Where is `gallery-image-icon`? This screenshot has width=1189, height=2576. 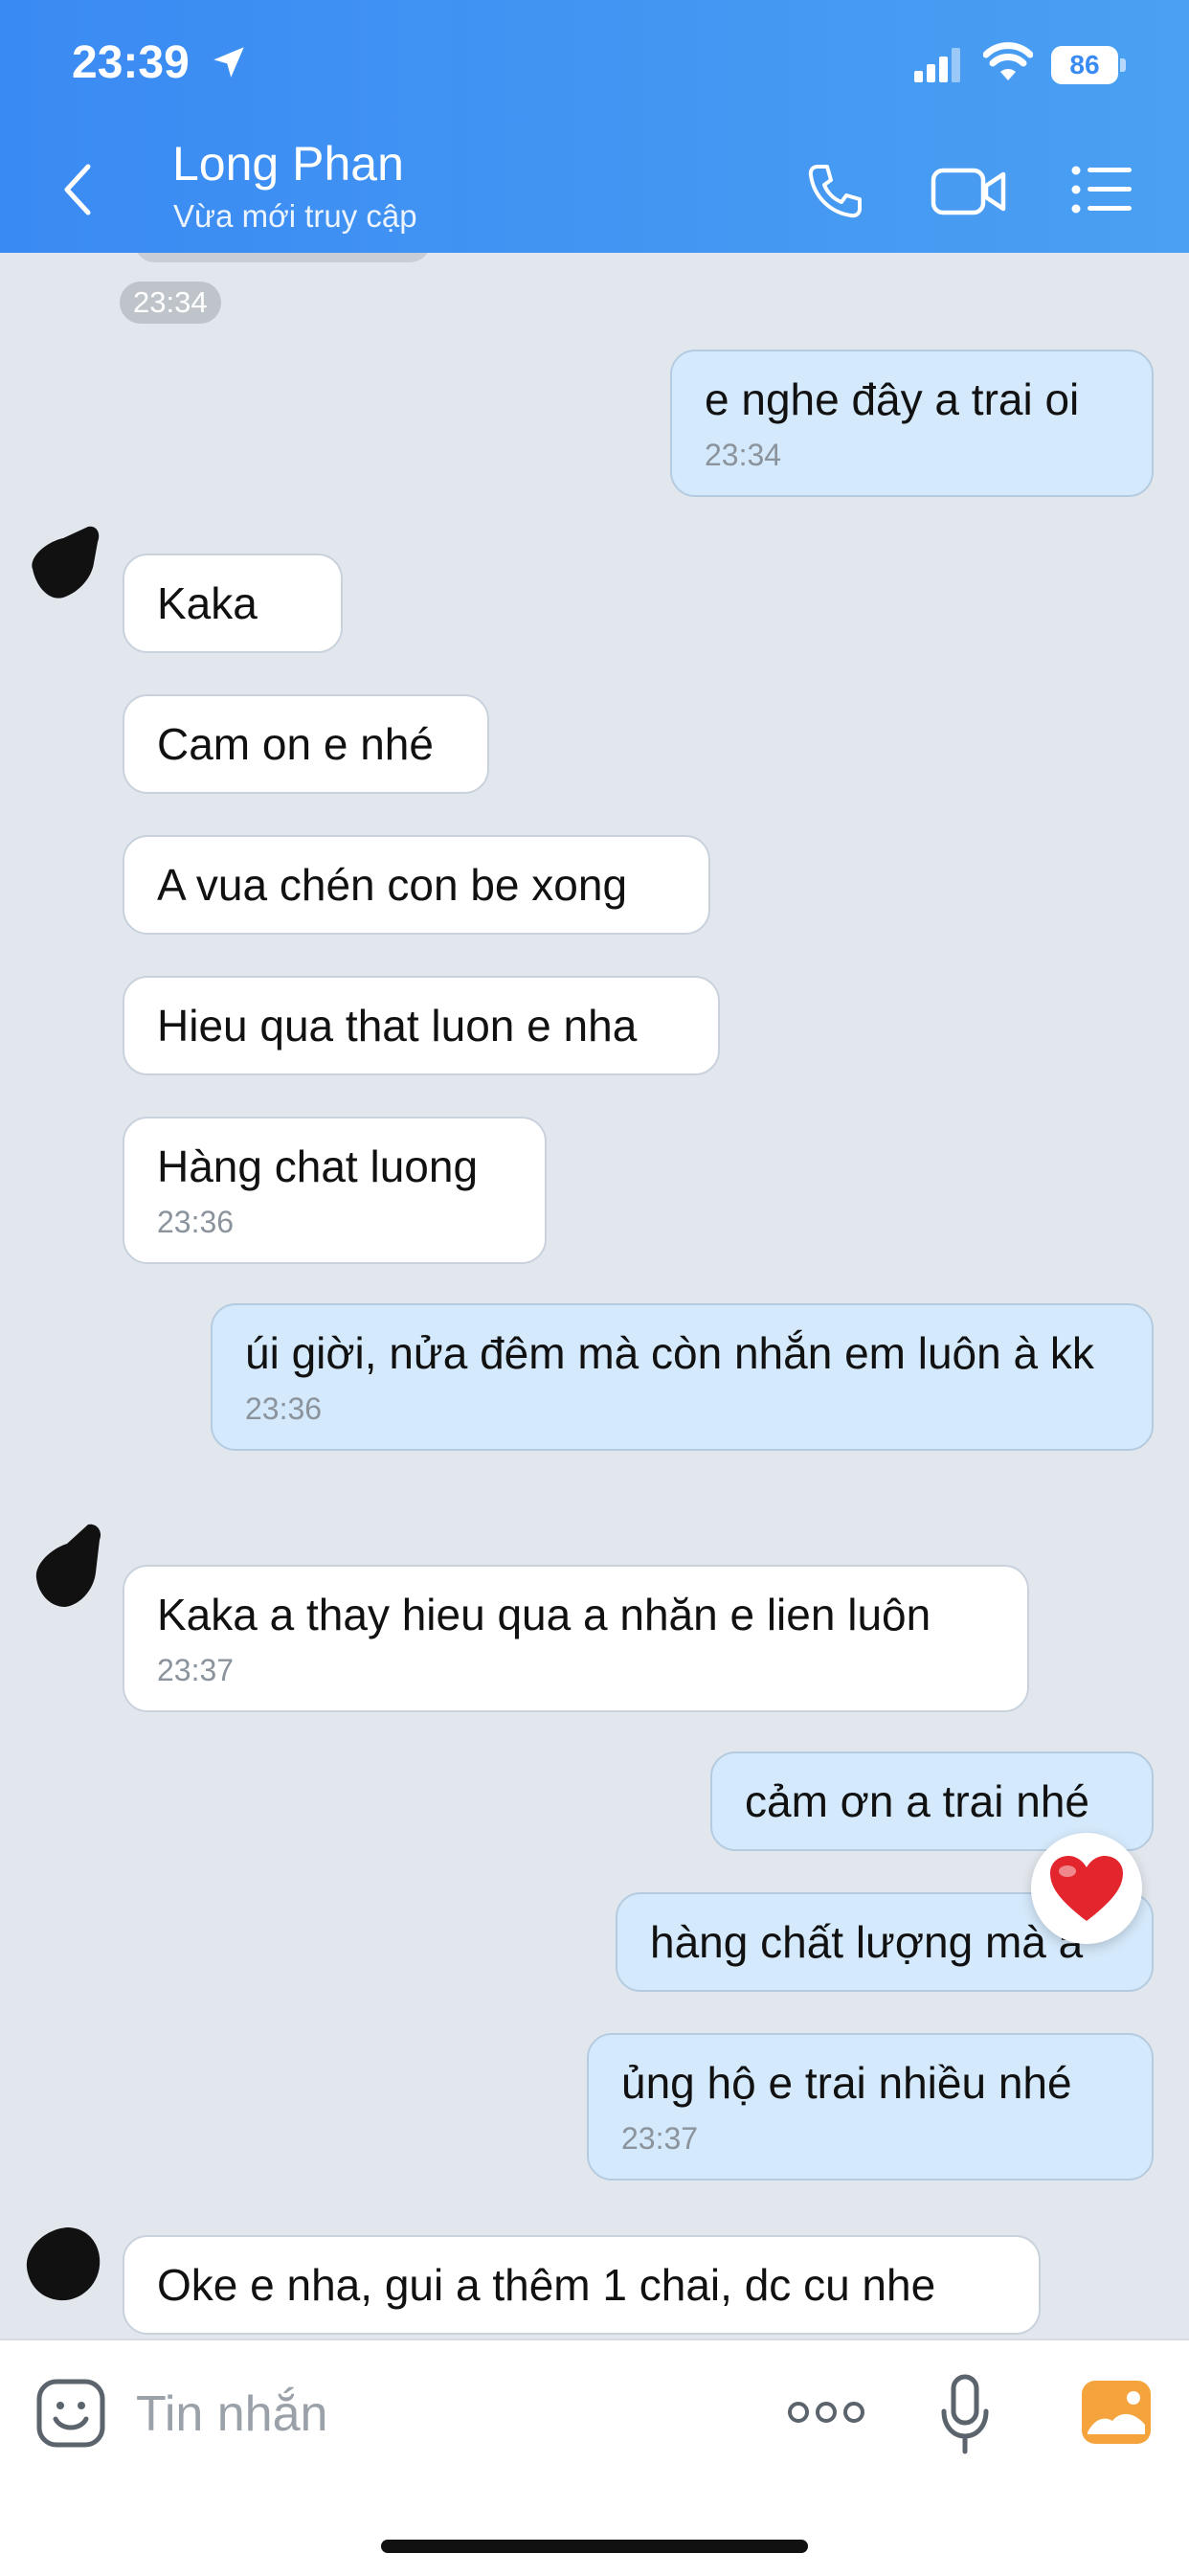
gallery-image-icon is located at coordinates (1116, 2412).